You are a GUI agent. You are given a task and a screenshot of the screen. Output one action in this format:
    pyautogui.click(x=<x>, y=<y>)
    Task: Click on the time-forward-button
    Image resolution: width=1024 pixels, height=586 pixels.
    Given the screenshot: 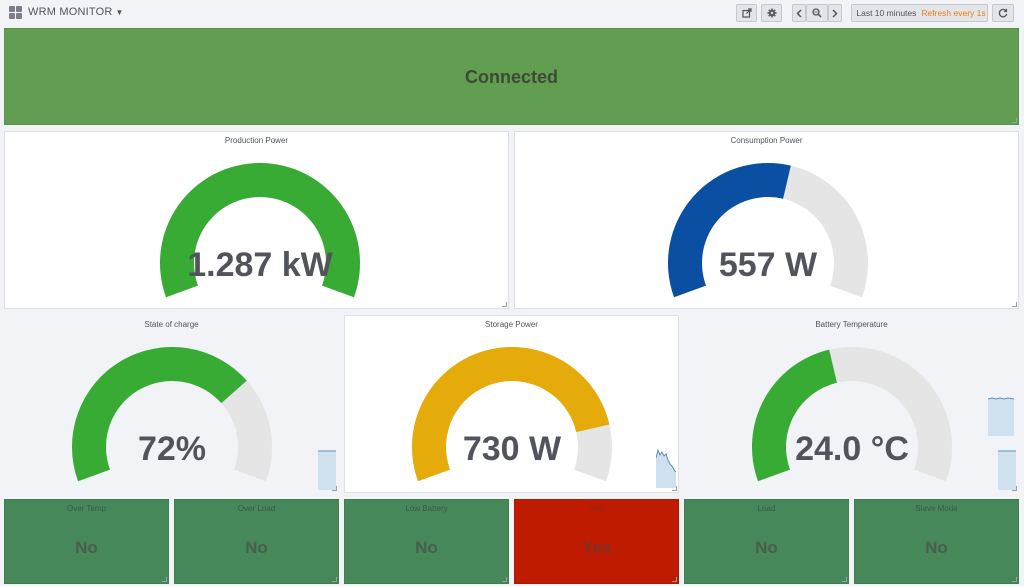 What is the action you would take?
    pyautogui.click(x=835, y=13)
    